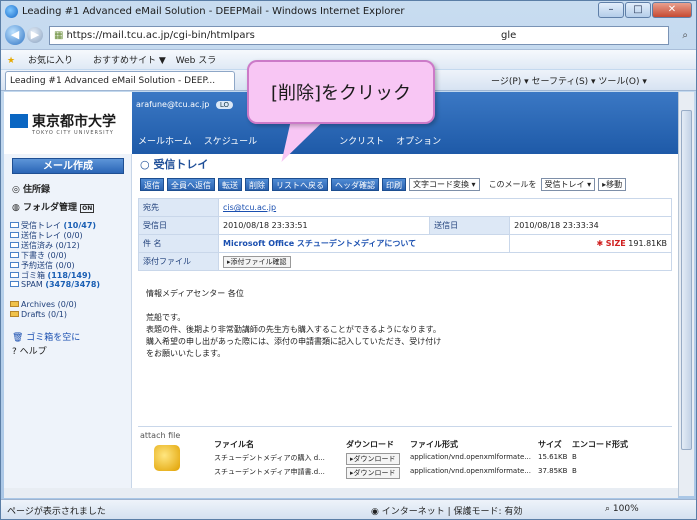  Describe the element at coordinates (53, 206) in the screenshot. I see `folder-manage-link: ◍ フォルダ管理 ON` at that location.